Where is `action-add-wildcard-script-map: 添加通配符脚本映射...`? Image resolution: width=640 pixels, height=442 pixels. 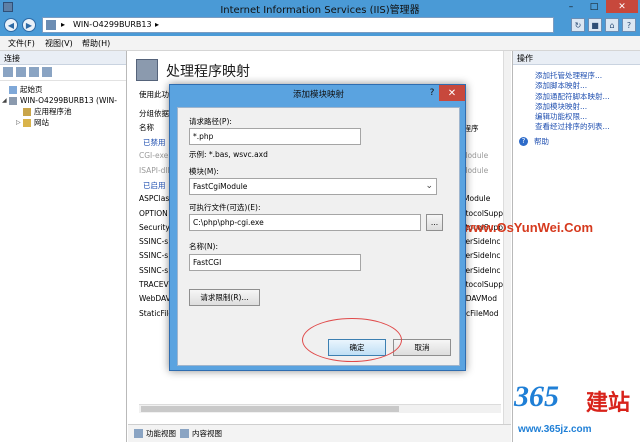
action-add-wildcard-script-map: 添加通配符脚本映射... is located at coordinates (576, 96).